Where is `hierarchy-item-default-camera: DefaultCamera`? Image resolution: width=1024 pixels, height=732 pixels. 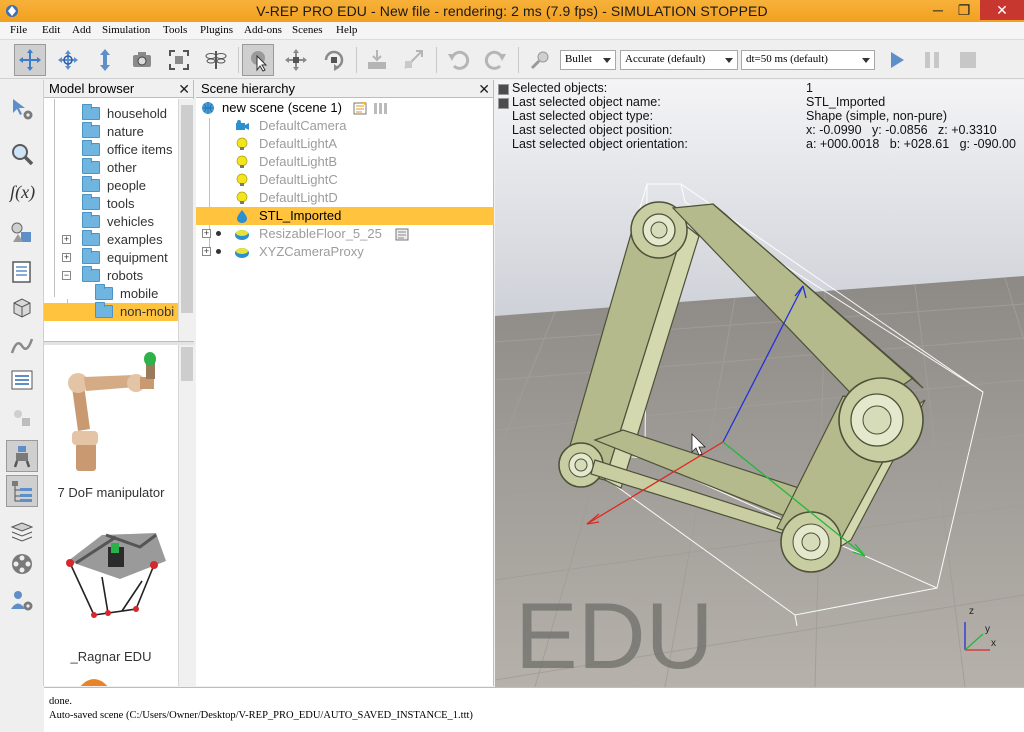
hierarchy-item-default-camera: DefaultCamera is located at coordinates (345, 126).